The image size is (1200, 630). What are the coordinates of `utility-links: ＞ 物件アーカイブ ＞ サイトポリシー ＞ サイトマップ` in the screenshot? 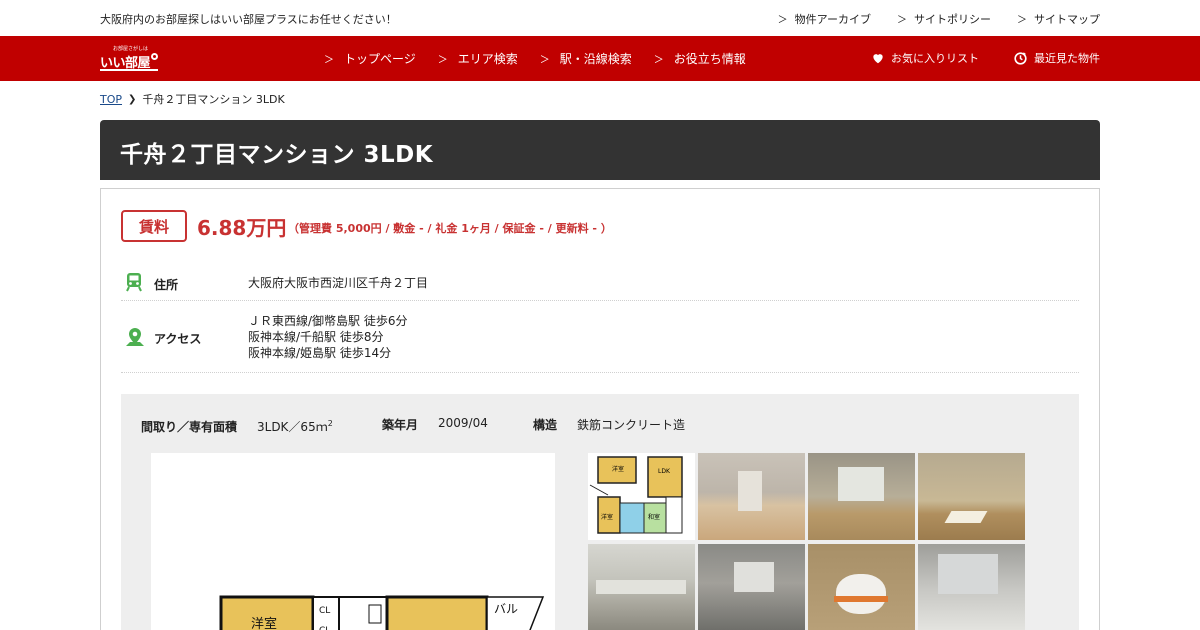 It's located at (939, 19).